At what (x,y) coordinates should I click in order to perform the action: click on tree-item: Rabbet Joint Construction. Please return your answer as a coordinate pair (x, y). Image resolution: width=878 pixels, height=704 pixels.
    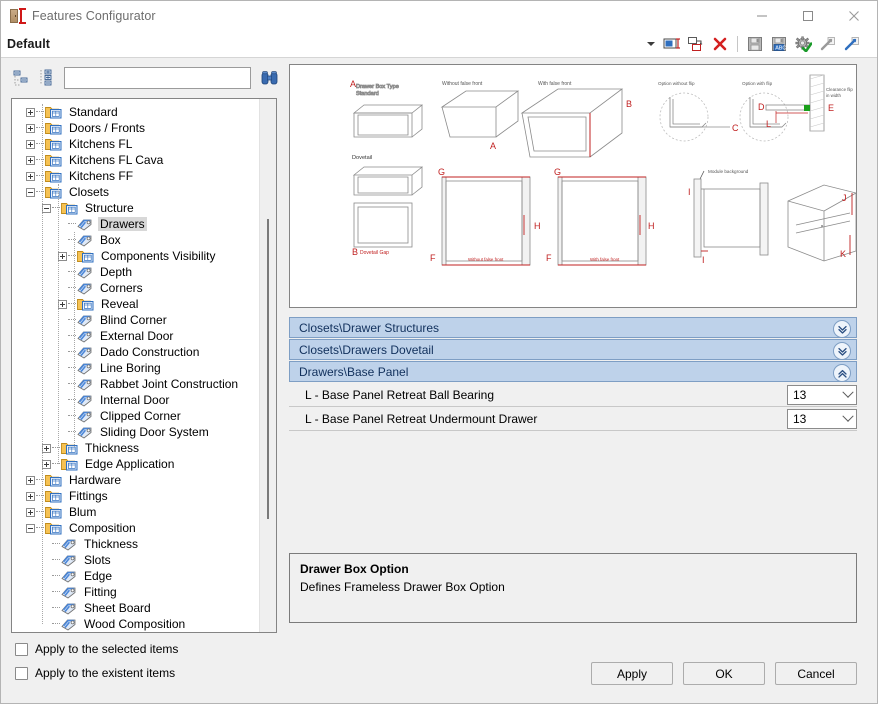
    Looking at the image, I should click on (135, 384).